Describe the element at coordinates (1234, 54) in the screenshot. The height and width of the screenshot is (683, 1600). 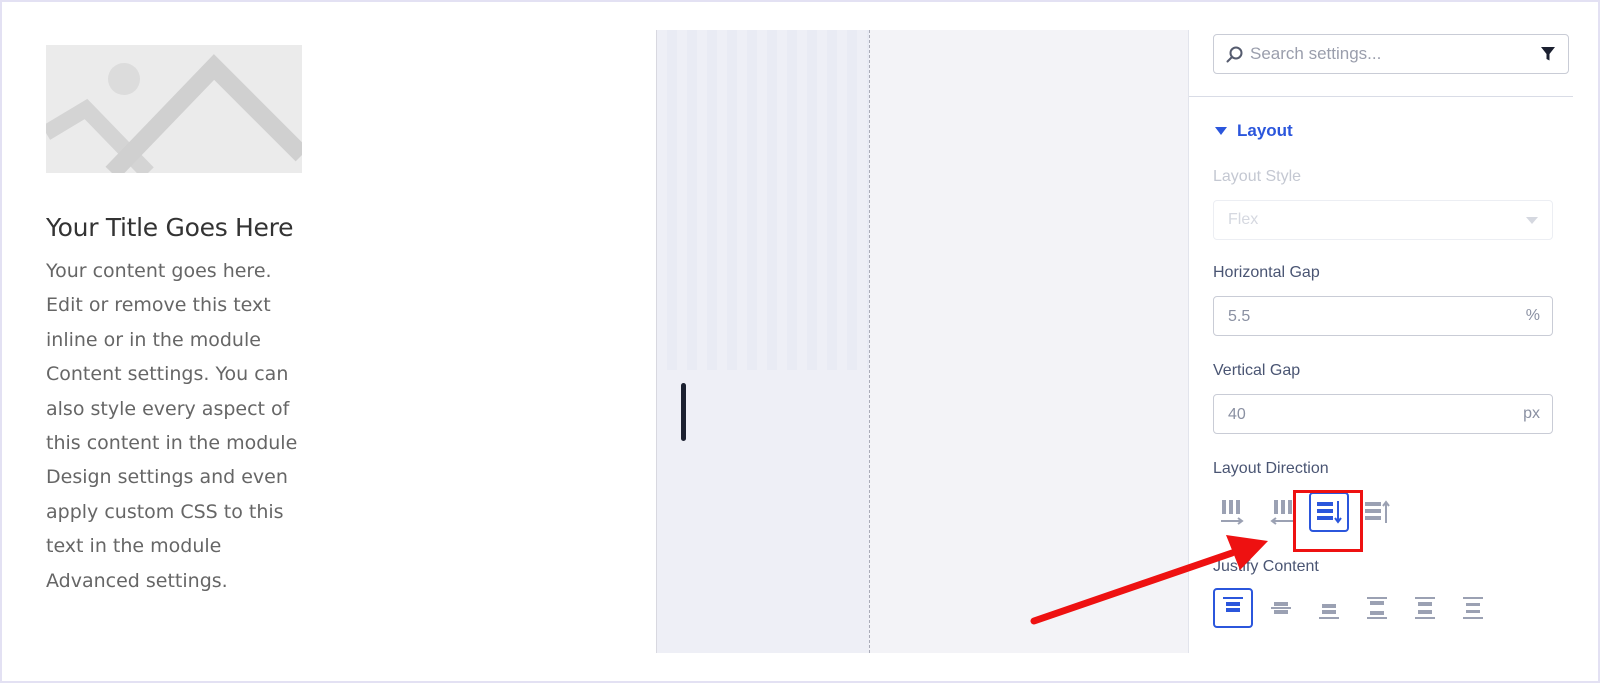
I see `search-icon` at that location.